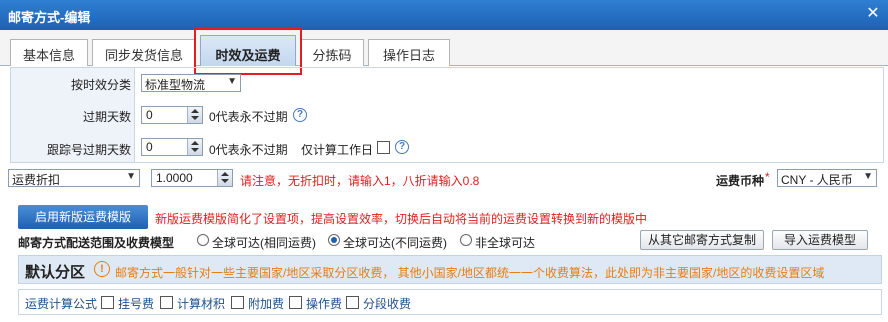  What do you see at coordinates (144, 52) in the screenshot?
I see `tab-sync-shipping: 同步发货信息` at bounding box center [144, 52].